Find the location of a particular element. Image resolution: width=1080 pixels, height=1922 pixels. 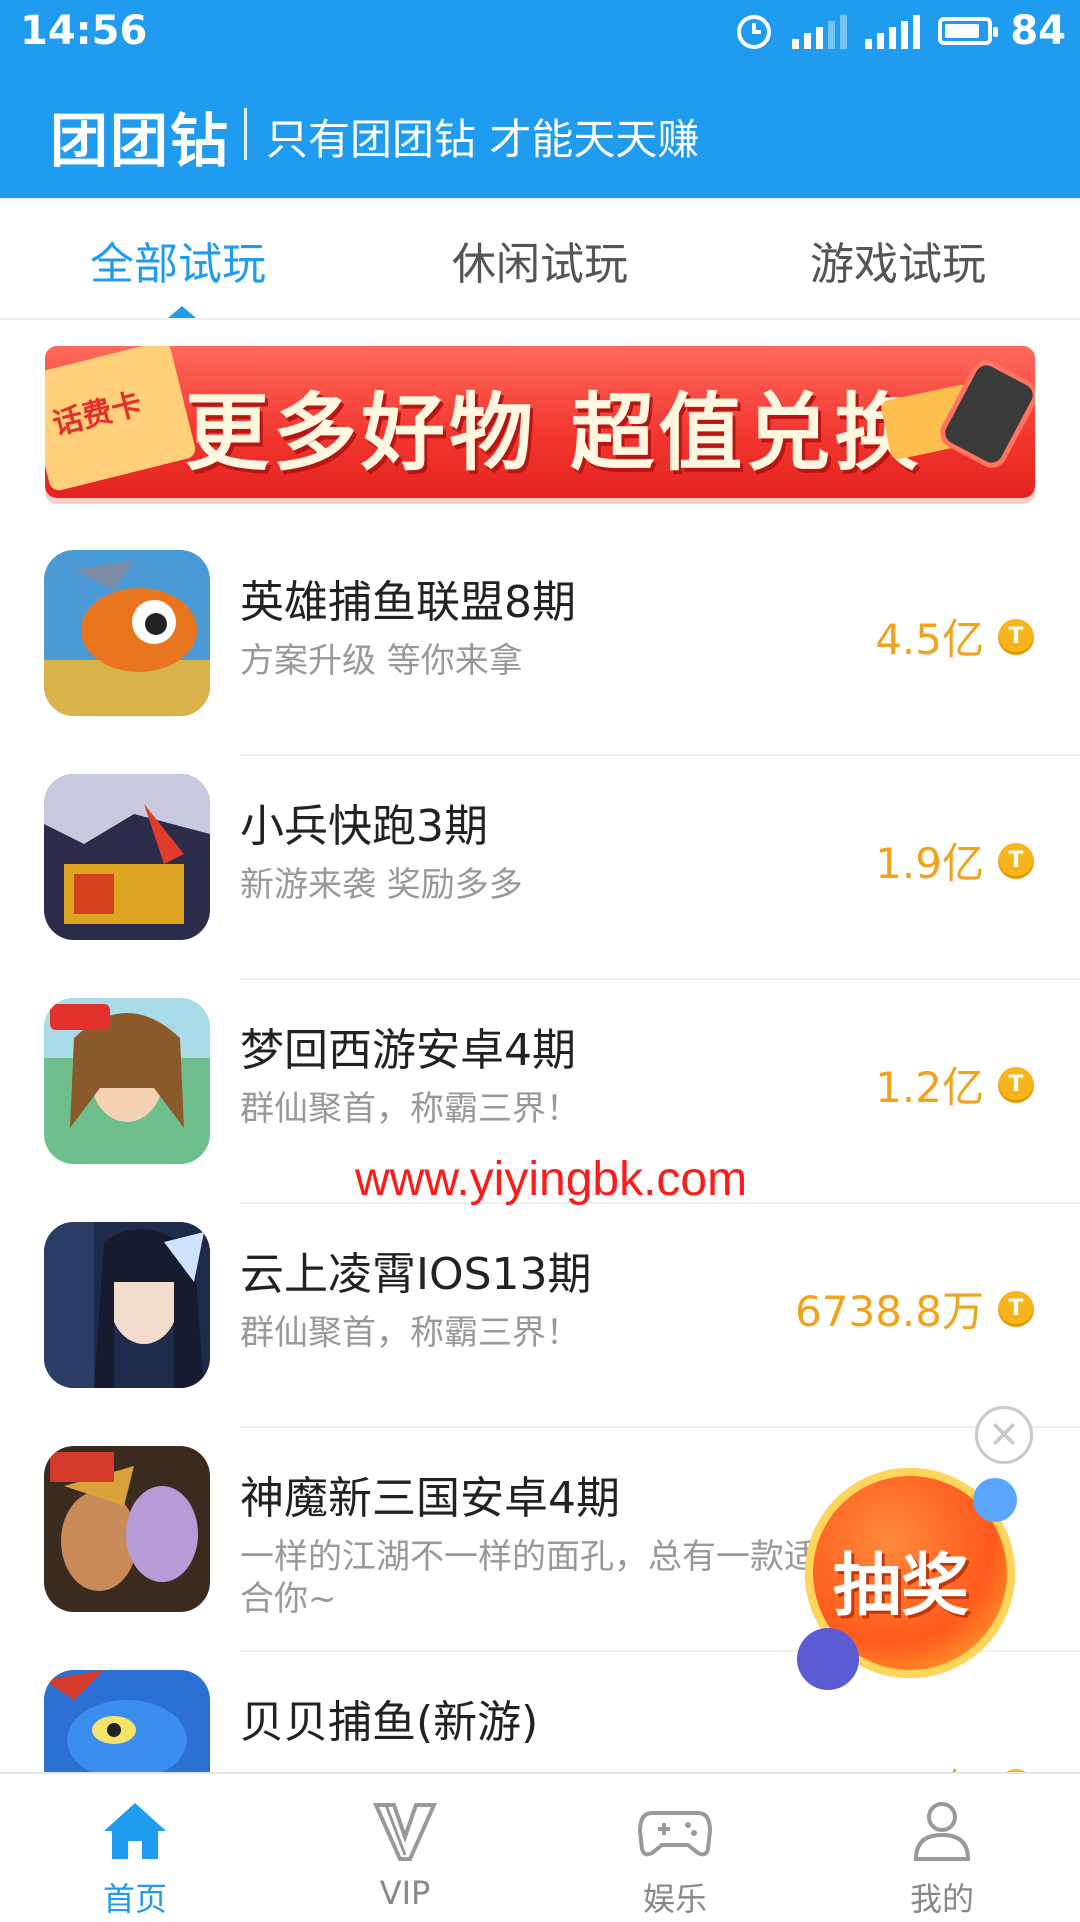

list-item: 小兵快跑3期 新游来袭 奖励多多 1.9亿 T is located at coordinates (540, 868).